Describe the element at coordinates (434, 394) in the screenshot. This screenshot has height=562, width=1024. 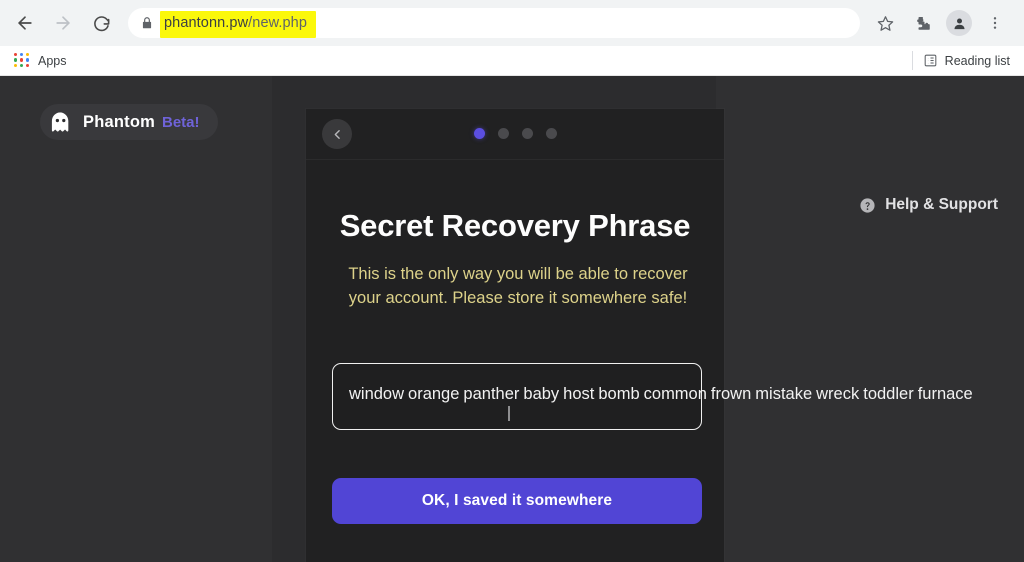
I see `seed-word: orange` at that location.